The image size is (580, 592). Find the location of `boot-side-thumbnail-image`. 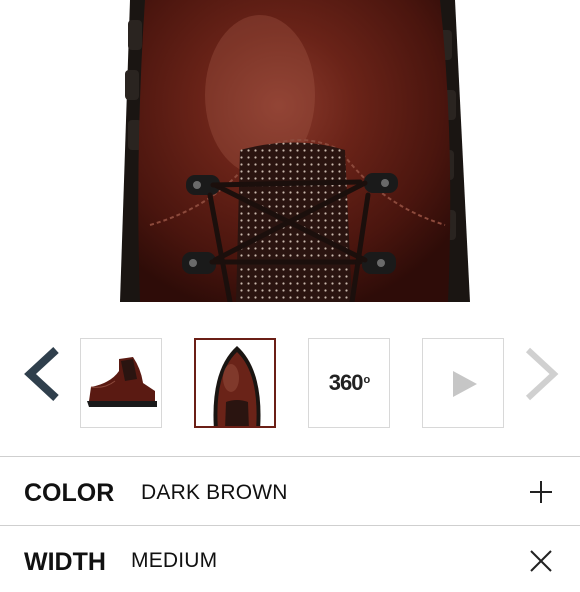

boot-side-thumbnail-image is located at coordinates (122, 382).